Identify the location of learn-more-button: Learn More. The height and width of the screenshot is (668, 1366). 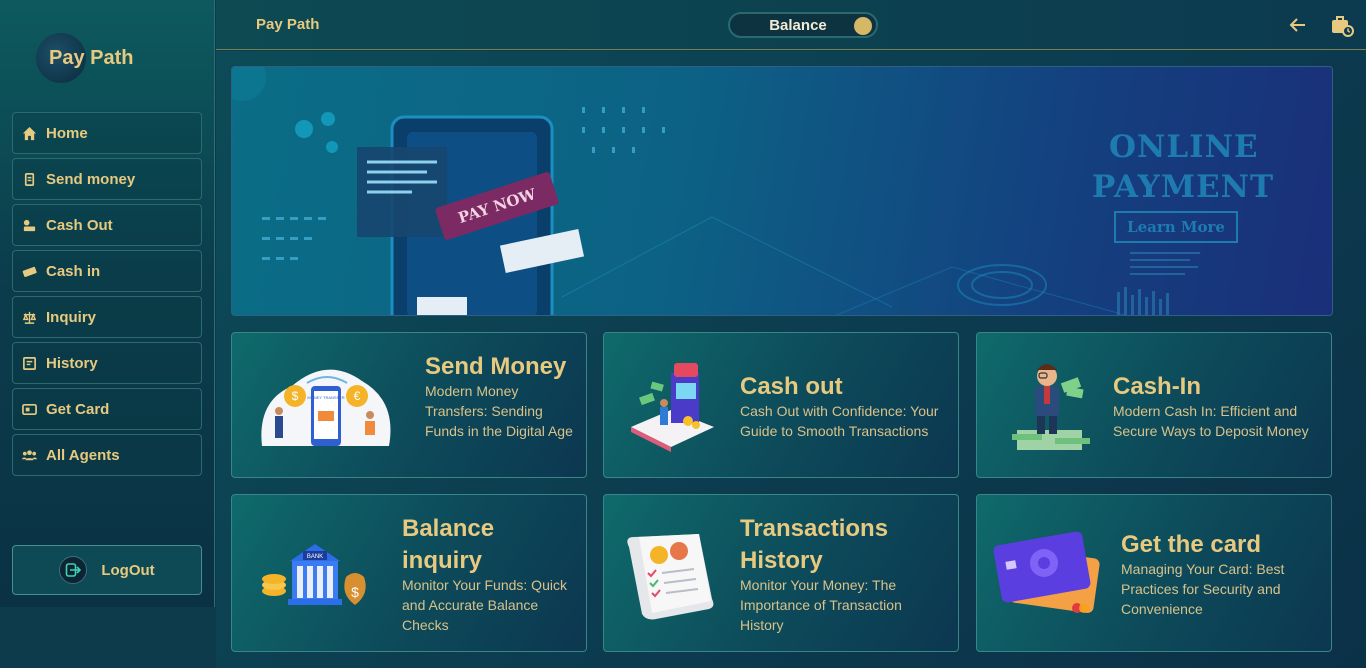
(1176, 227).